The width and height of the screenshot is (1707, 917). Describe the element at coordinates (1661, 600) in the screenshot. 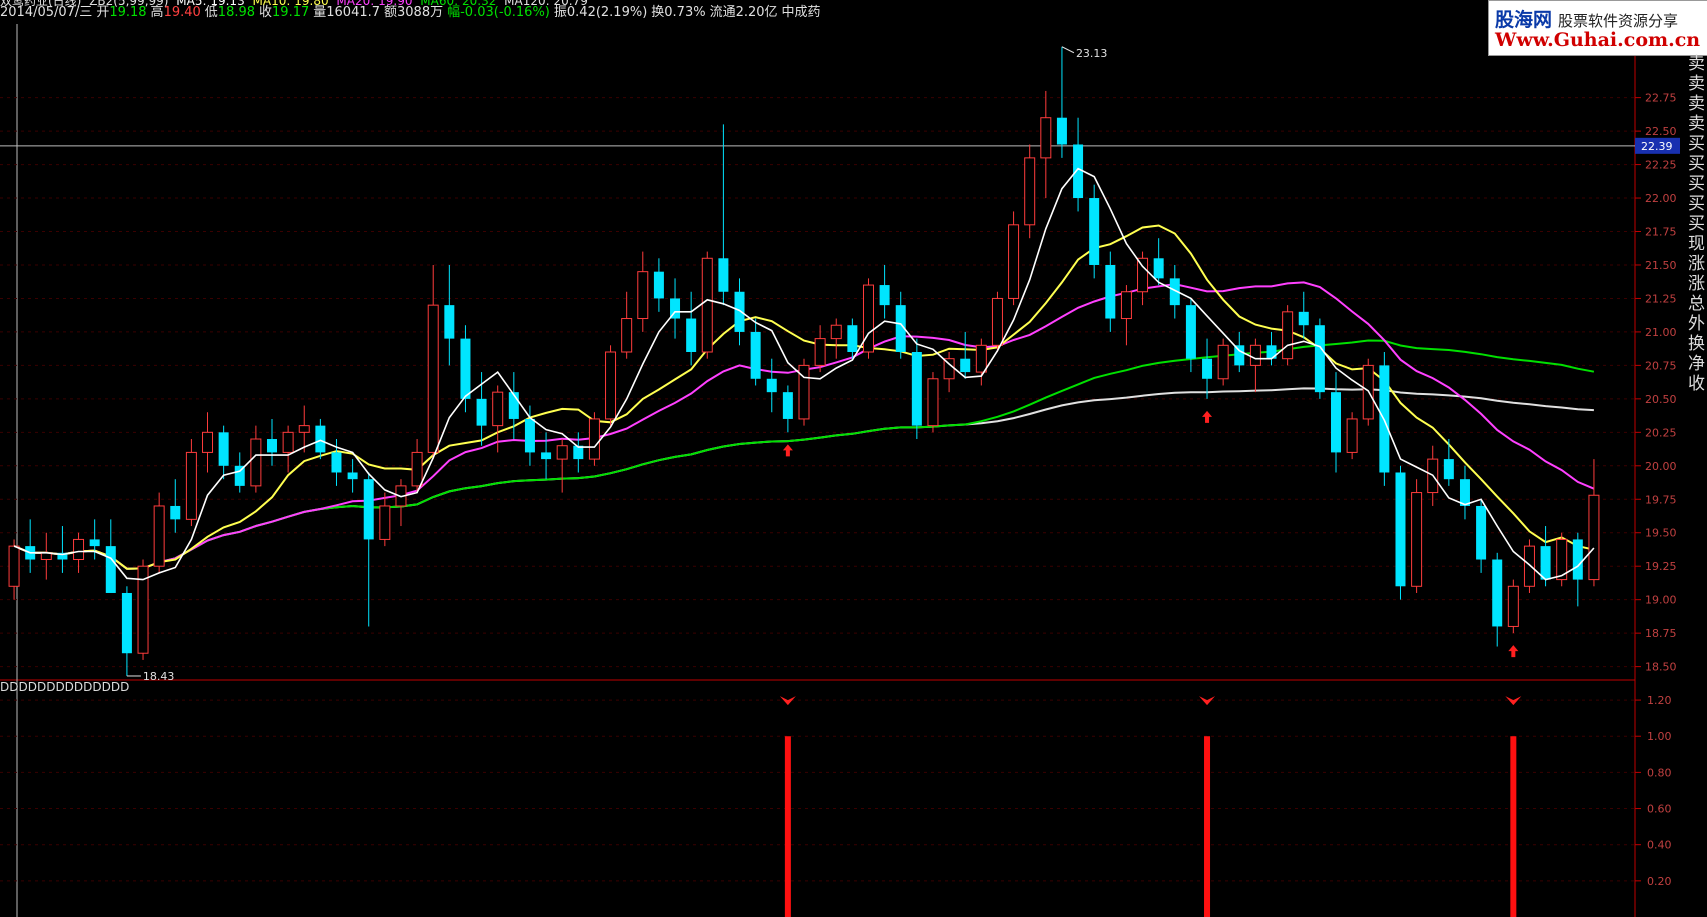

I see `price-tick-label: 19.00` at that location.